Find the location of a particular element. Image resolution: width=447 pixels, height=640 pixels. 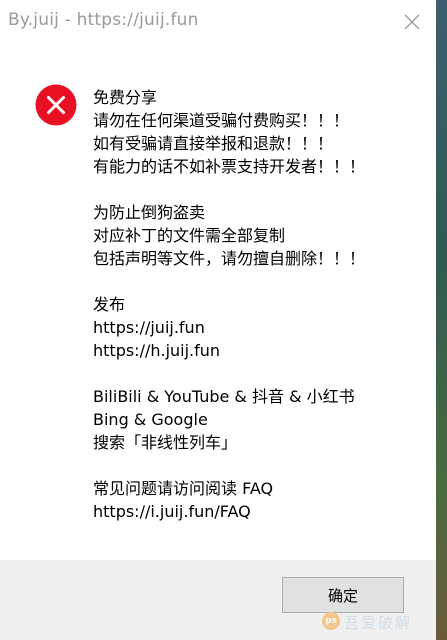

window-title: By.juij - https://juij.fun is located at coordinates (103, 20).